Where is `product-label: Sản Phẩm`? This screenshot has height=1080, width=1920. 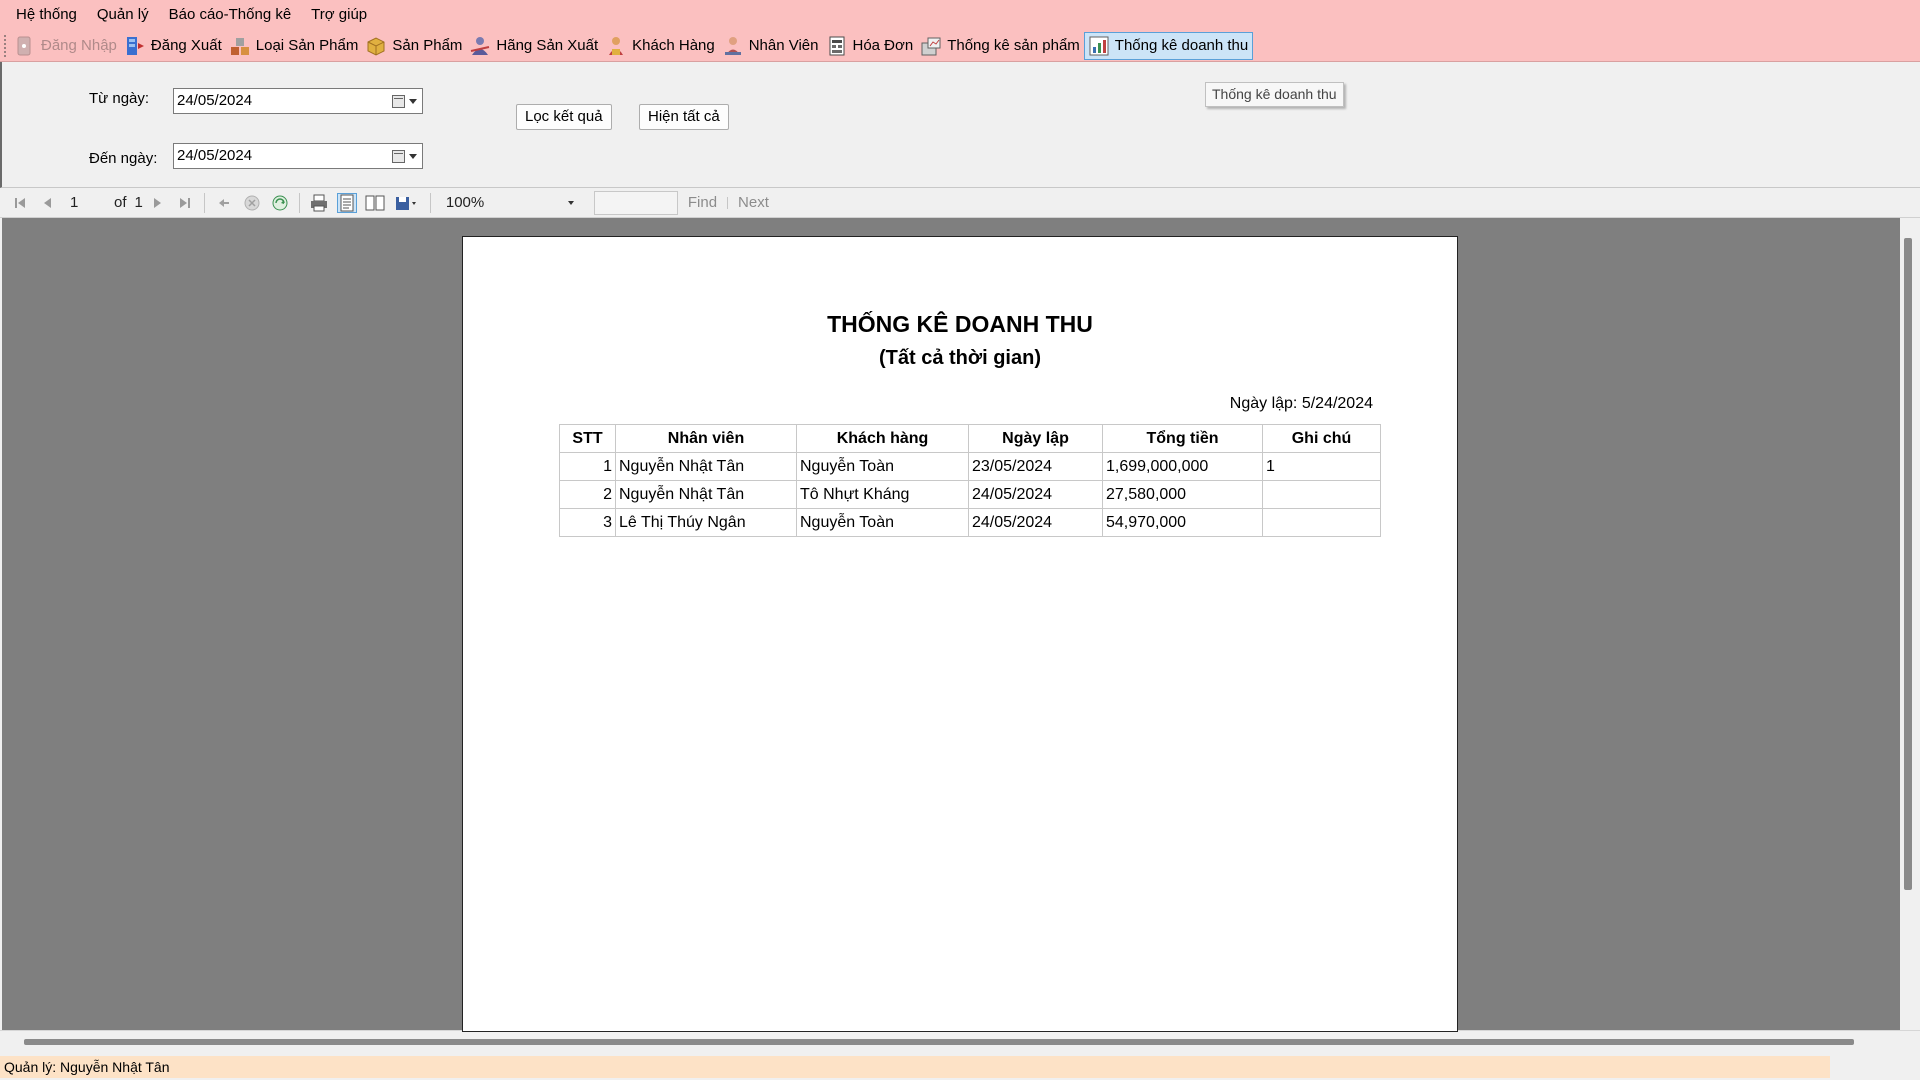 product-label: Sản Phẩm is located at coordinates (427, 45).